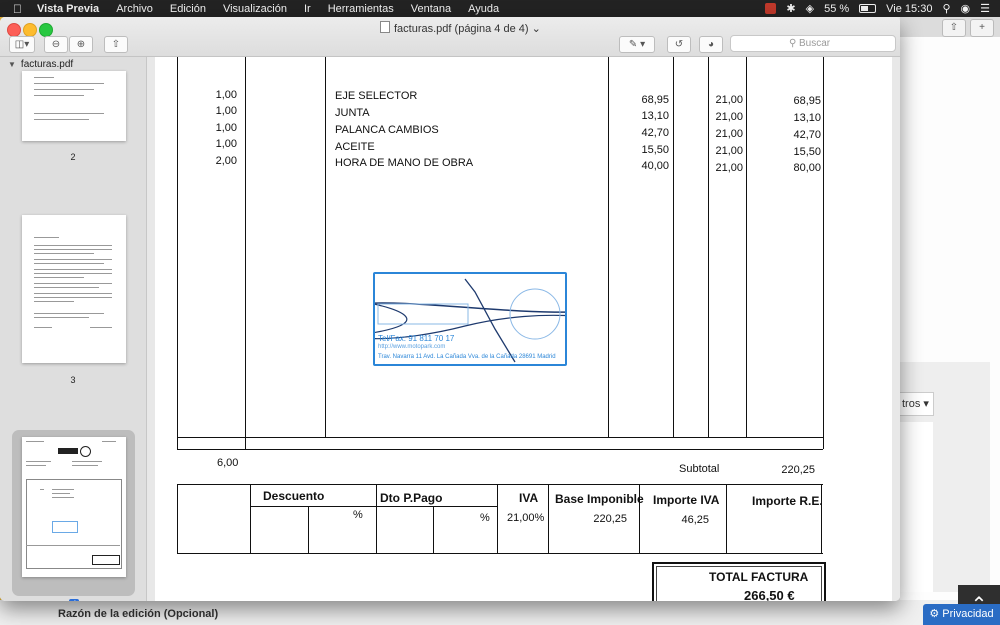 The width and height of the screenshot is (1000, 625). Describe the element at coordinates (637, 44) in the screenshot. I see `markup-pen-button: ✎ ▾` at that location.